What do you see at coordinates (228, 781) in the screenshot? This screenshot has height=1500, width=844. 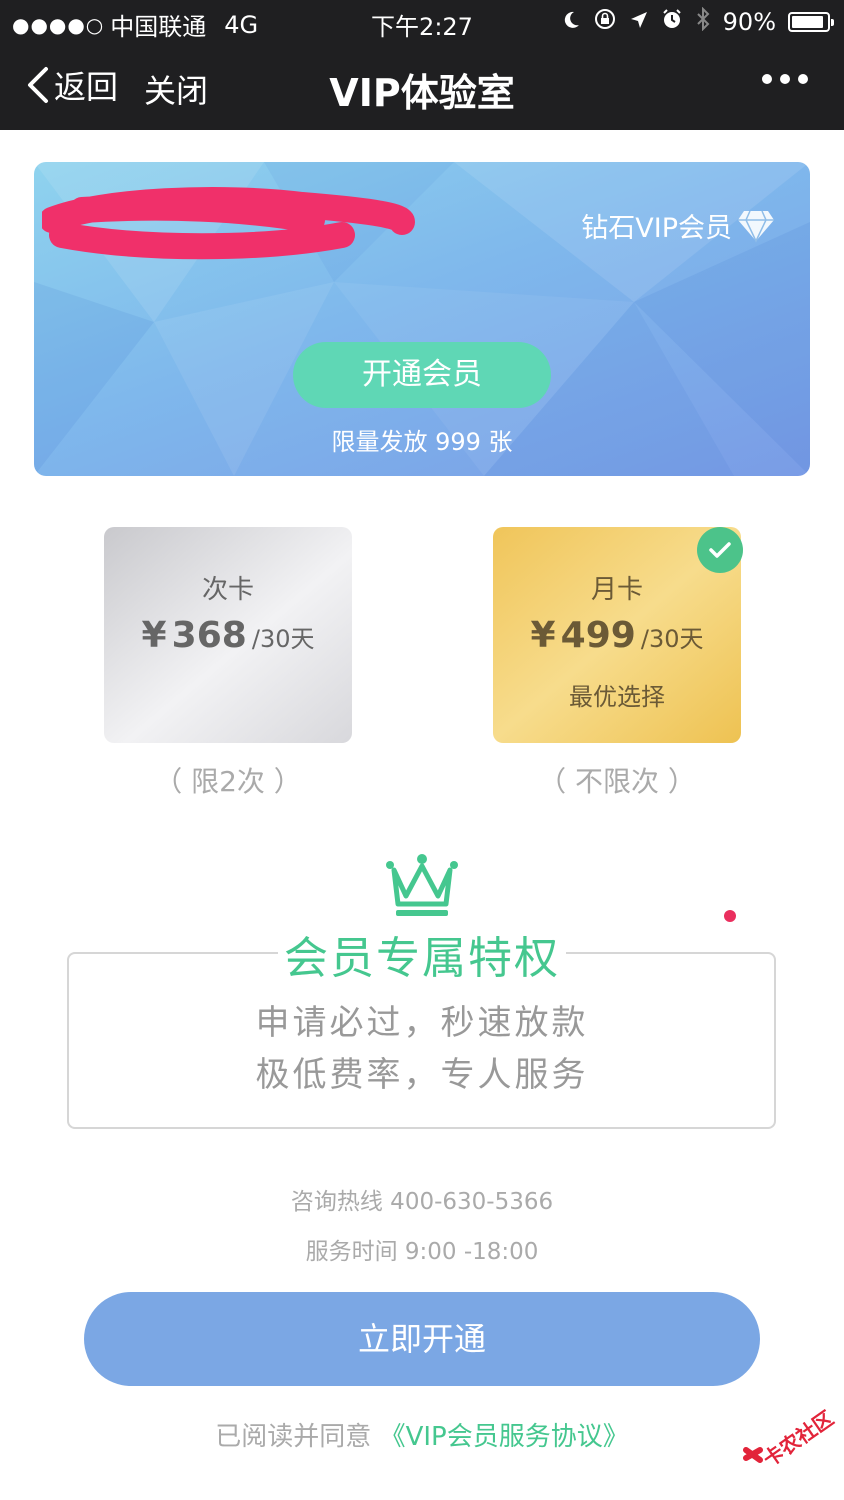 I see `plan-note-per-use: （ 限2次 ）` at bounding box center [228, 781].